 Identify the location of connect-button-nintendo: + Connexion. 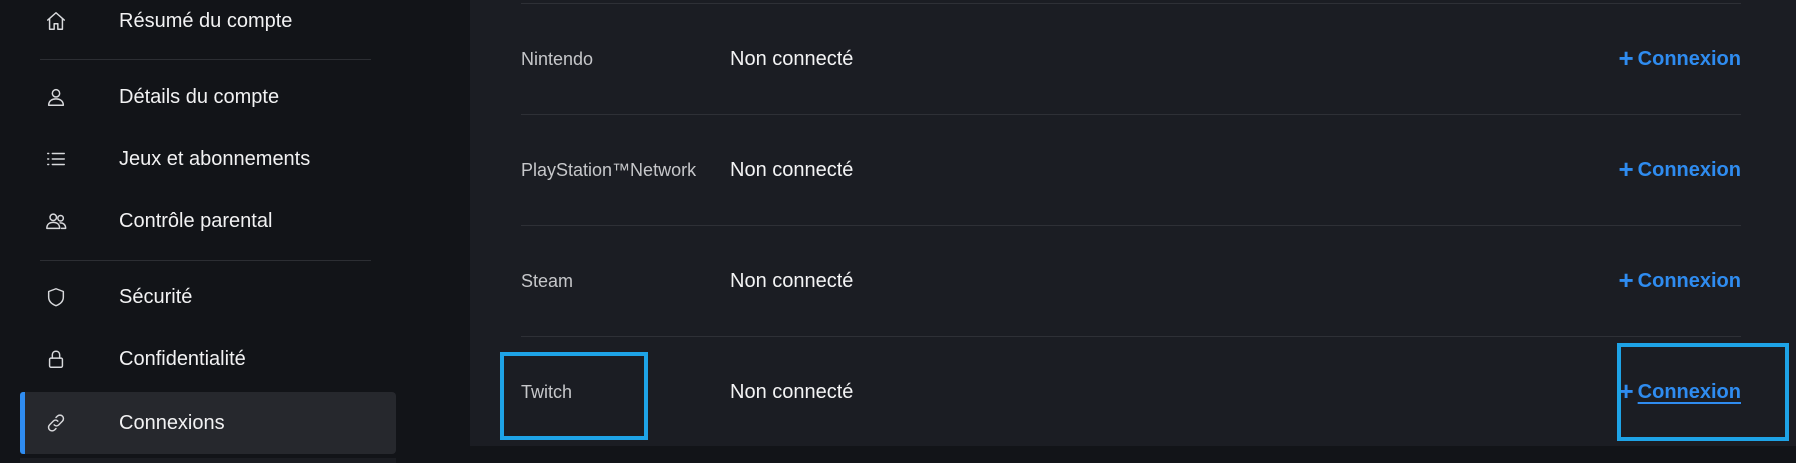
(1679, 59).